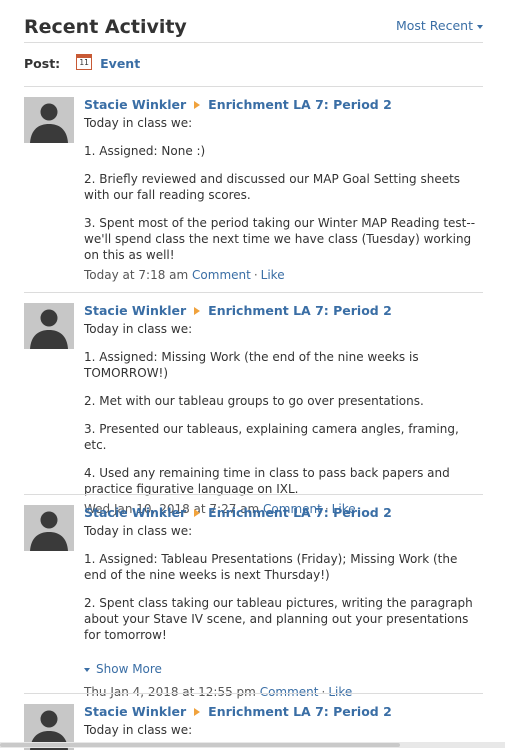 Image resolution: width=505 pixels, height=750 pixels. Describe the element at coordinates (105, 27) in the screenshot. I see `page-title: Recent Activity` at that location.